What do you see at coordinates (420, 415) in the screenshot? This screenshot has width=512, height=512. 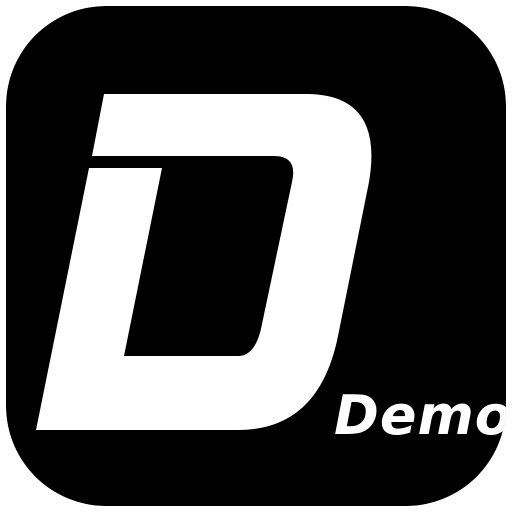 I see `logo-text: Demo` at bounding box center [420, 415].